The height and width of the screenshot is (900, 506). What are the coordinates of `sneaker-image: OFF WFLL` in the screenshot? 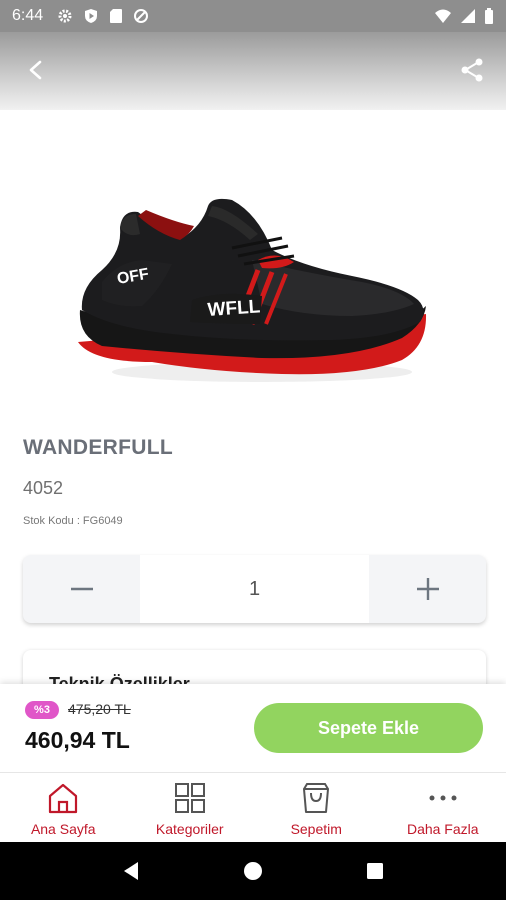 It's located at (252, 290).